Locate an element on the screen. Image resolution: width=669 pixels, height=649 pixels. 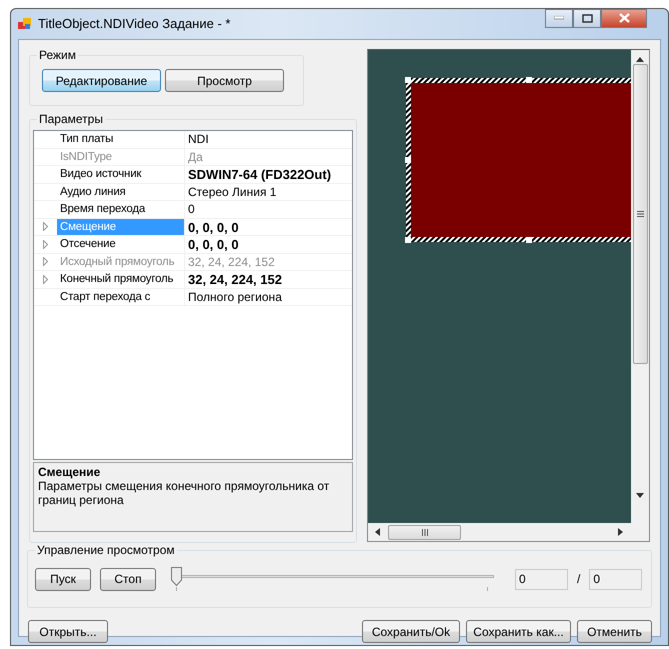
timeline-slider is located at coordinates (333, 579).